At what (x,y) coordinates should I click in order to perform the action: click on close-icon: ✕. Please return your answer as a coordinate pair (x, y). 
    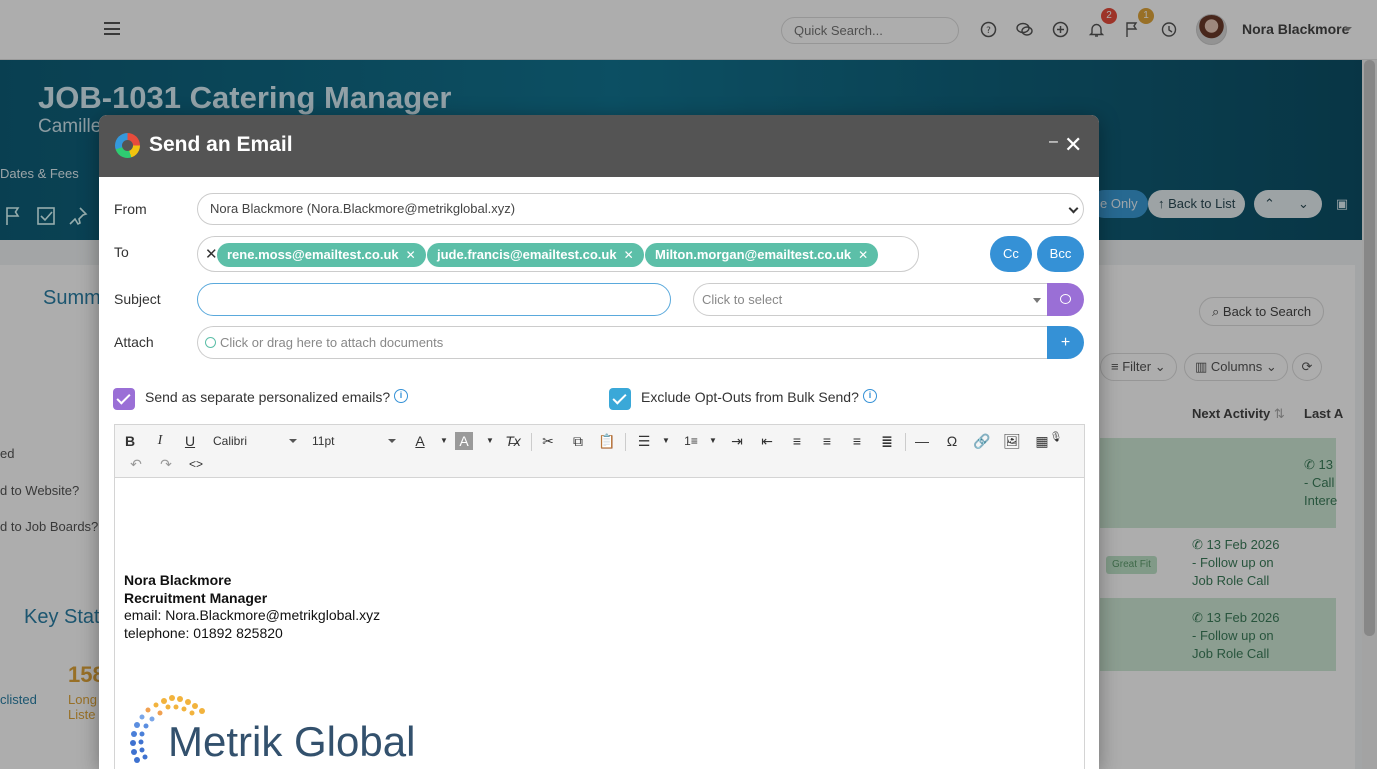
    Looking at the image, I should click on (1073, 145).